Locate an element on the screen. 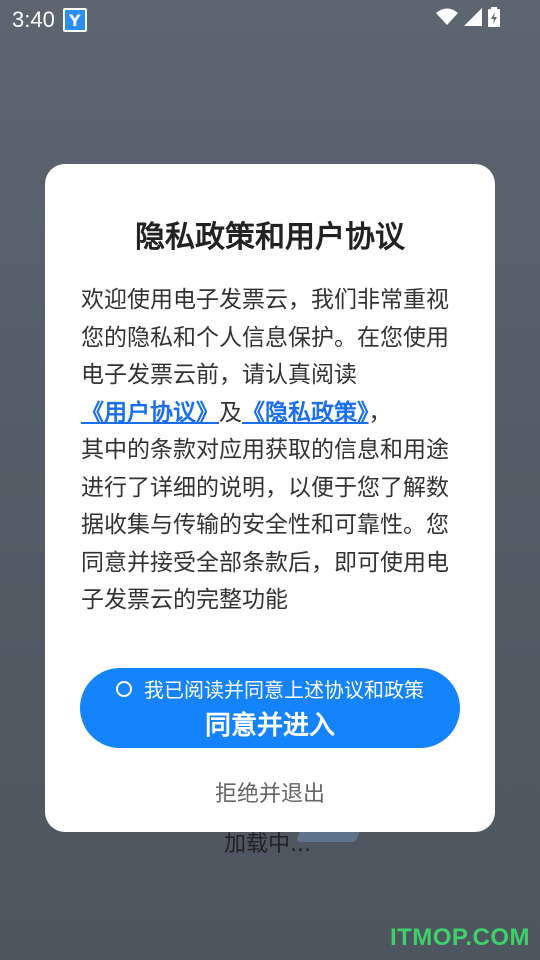 The width and height of the screenshot is (540, 960). conjunction-text: 及 is located at coordinates (230, 412).